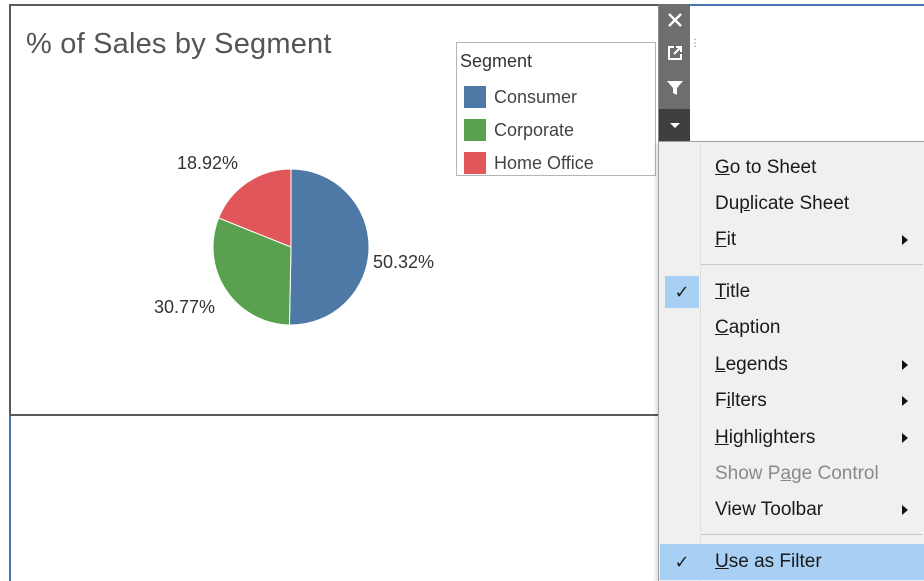  I want to click on menu-item-use-as-filter: ✓ Use as Filter, so click(792, 562).